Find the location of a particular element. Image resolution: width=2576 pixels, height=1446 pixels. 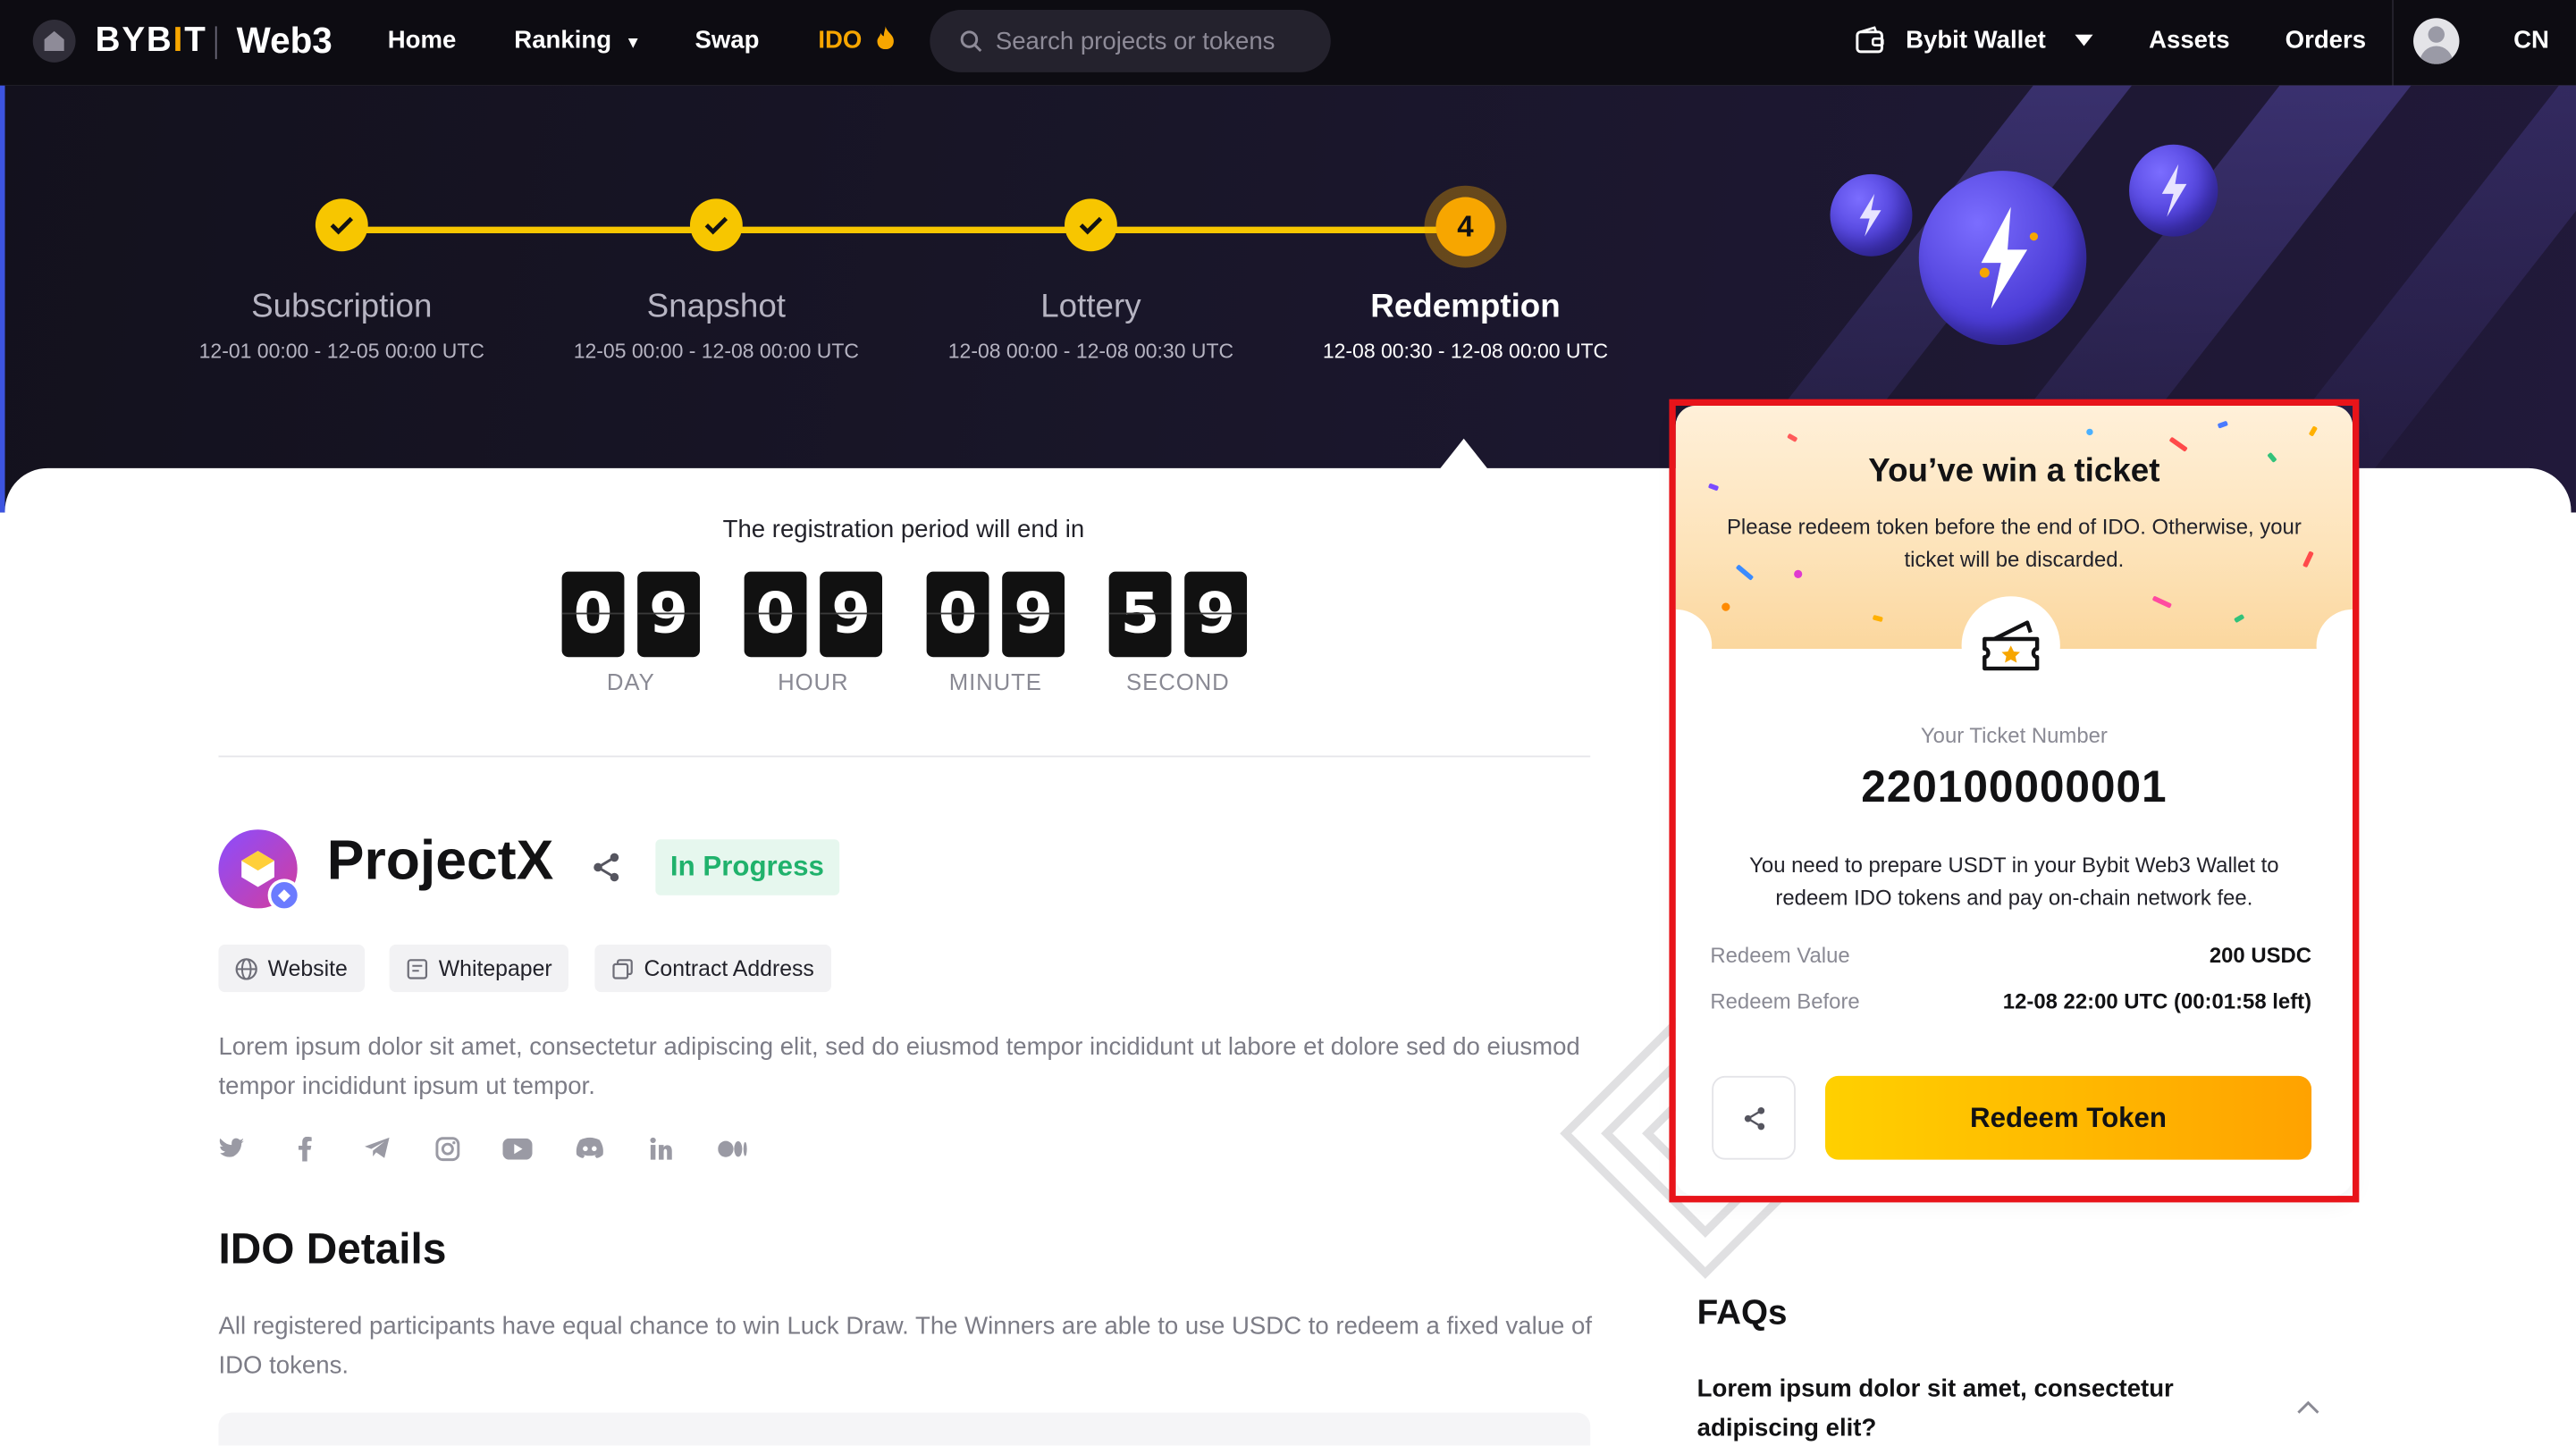

step-1-check-icon is located at coordinates (342, 225).